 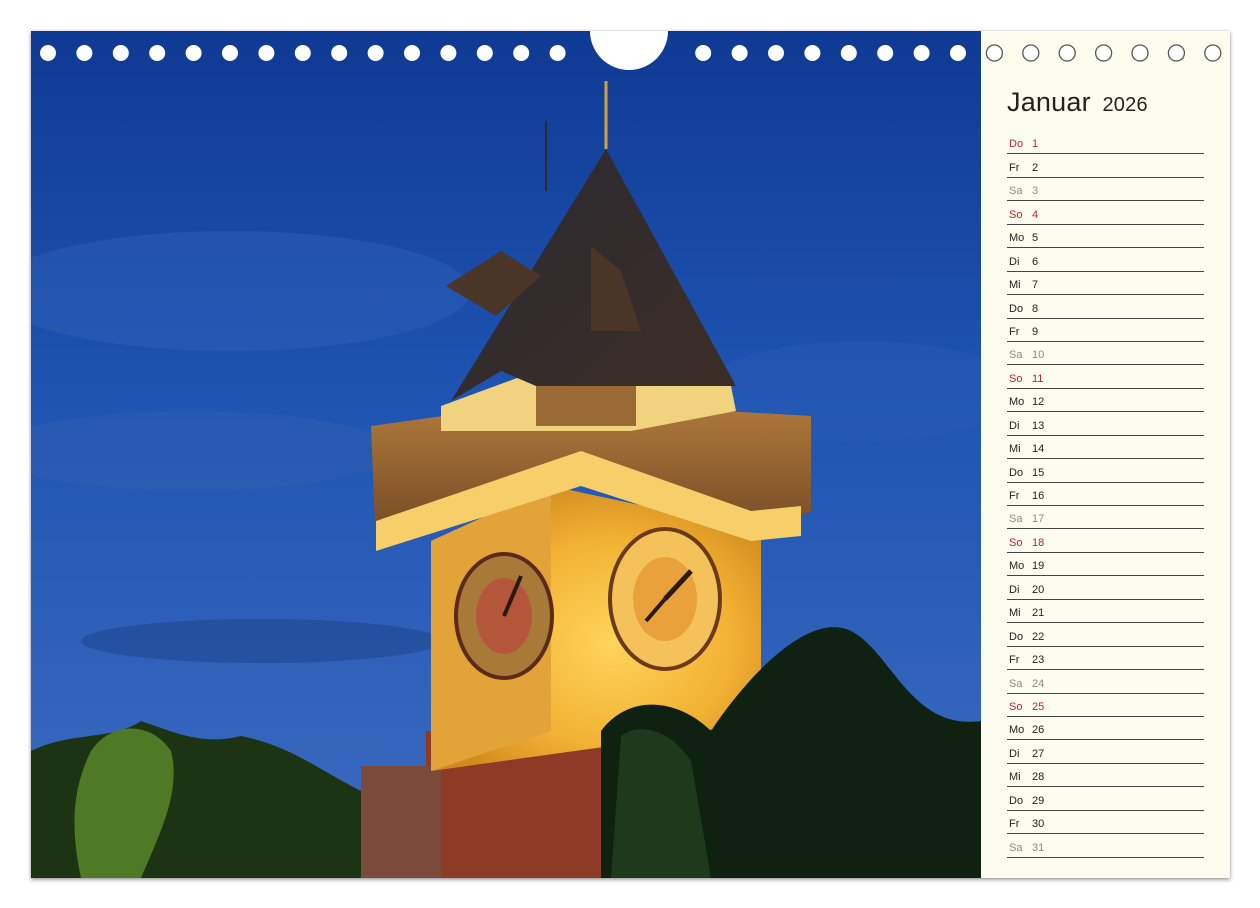 What do you see at coordinates (1038, 730) in the screenshot?
I see `day-number: 26` at bounding box center [1038, 730].